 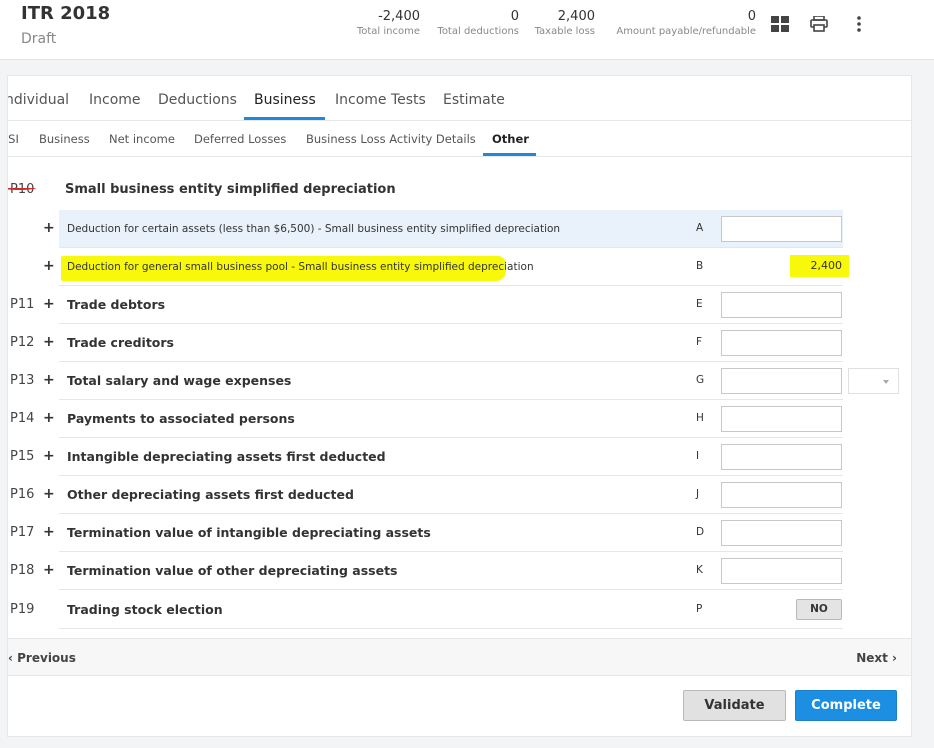 I want to click on return-title: ITR 2018, so click(x=66, y=13).